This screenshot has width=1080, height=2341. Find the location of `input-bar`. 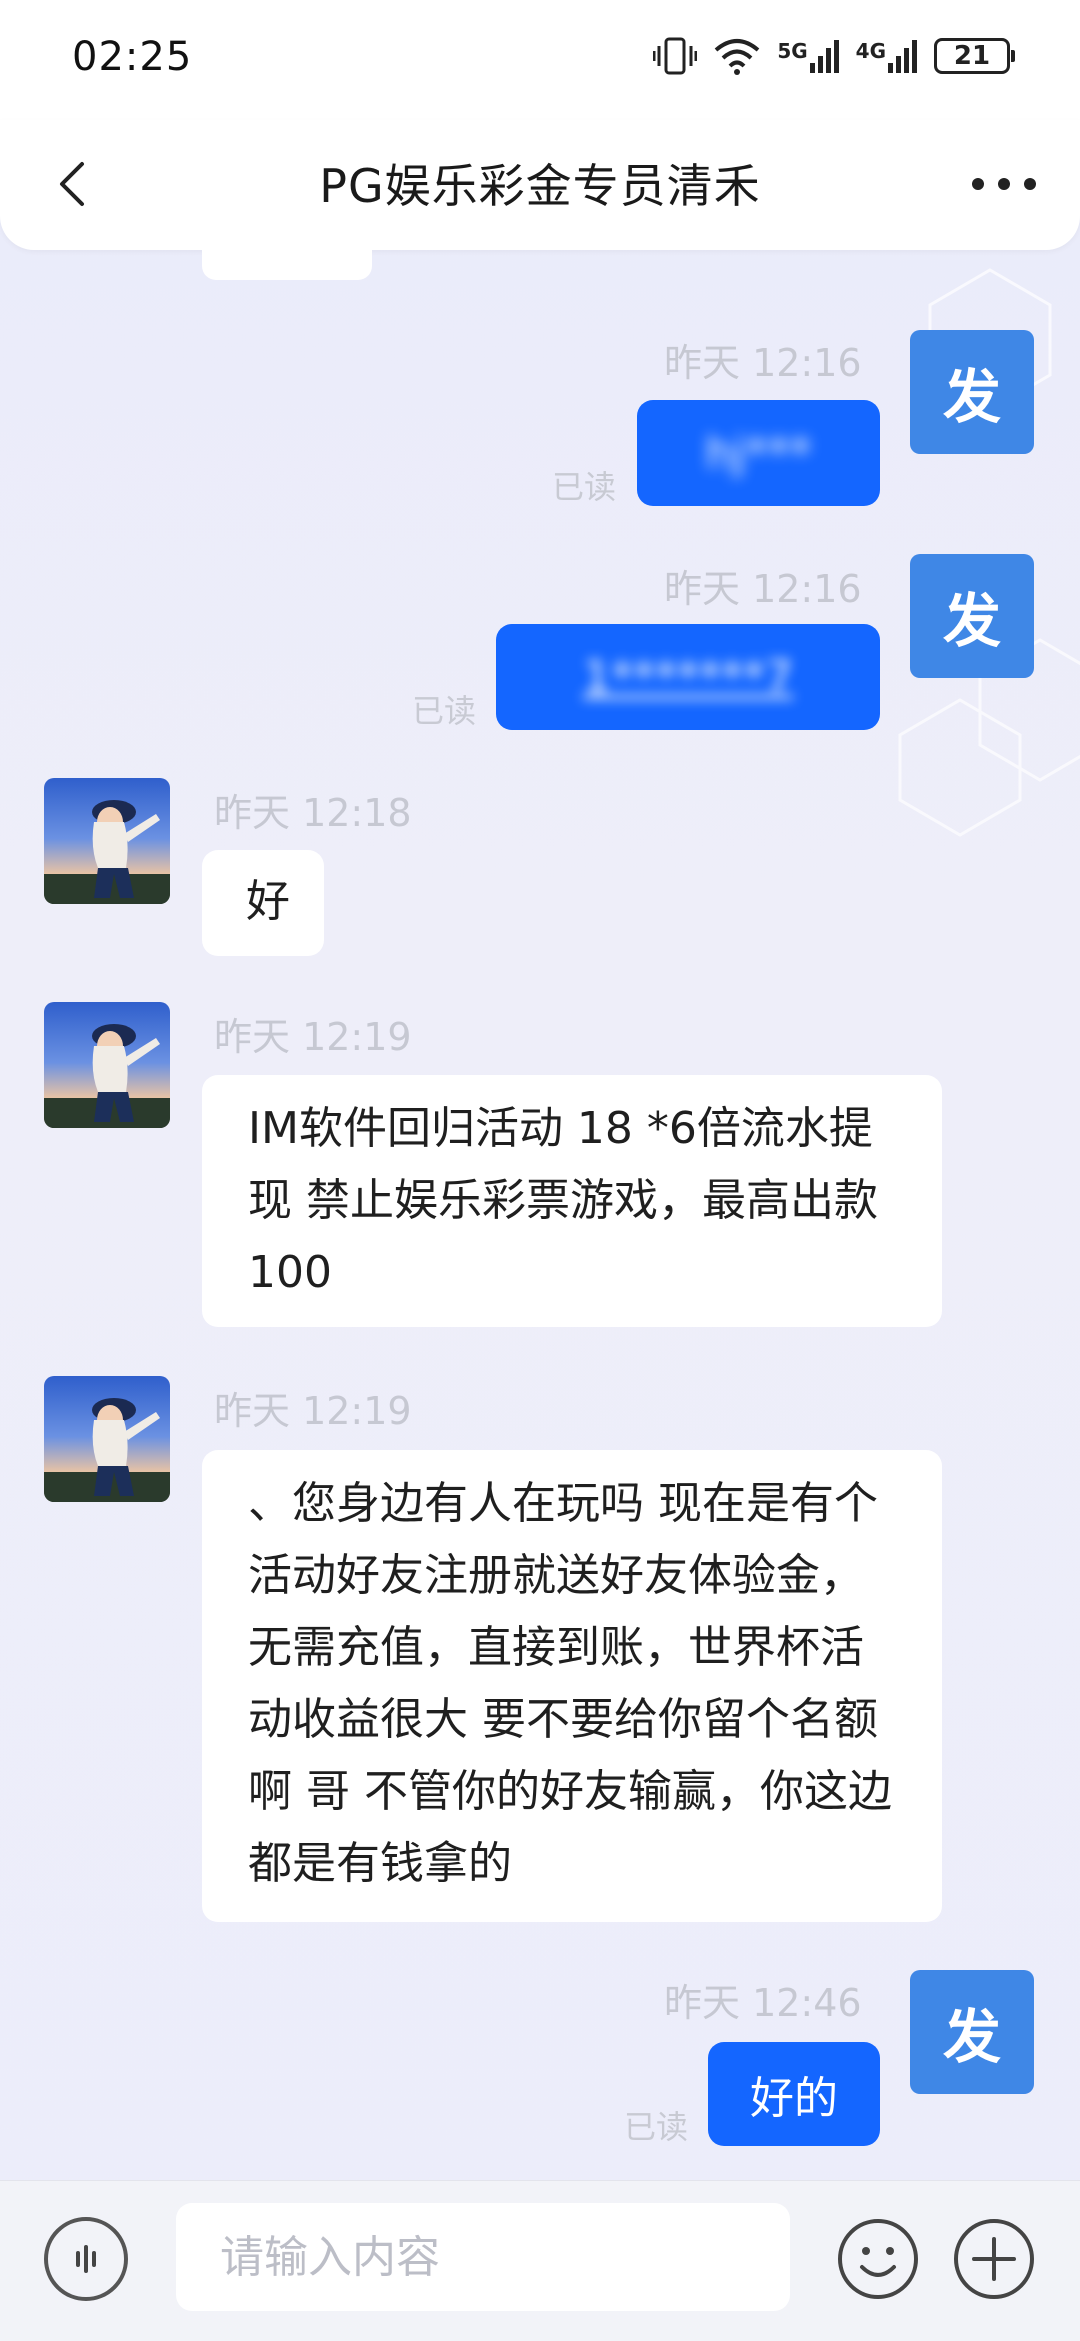

input-bar is located at coordinates (540, 2260).